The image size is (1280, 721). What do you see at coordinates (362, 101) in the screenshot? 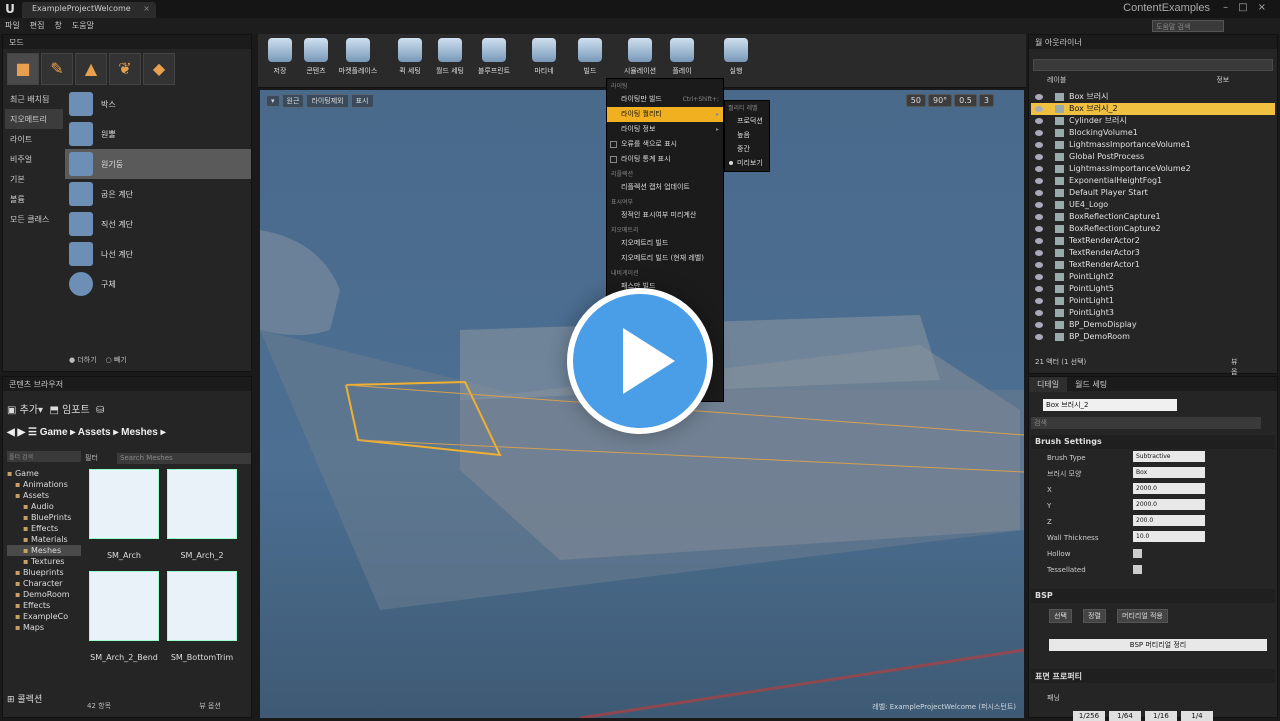
I see `show-button: 표시` at bounding box center [362, 101].